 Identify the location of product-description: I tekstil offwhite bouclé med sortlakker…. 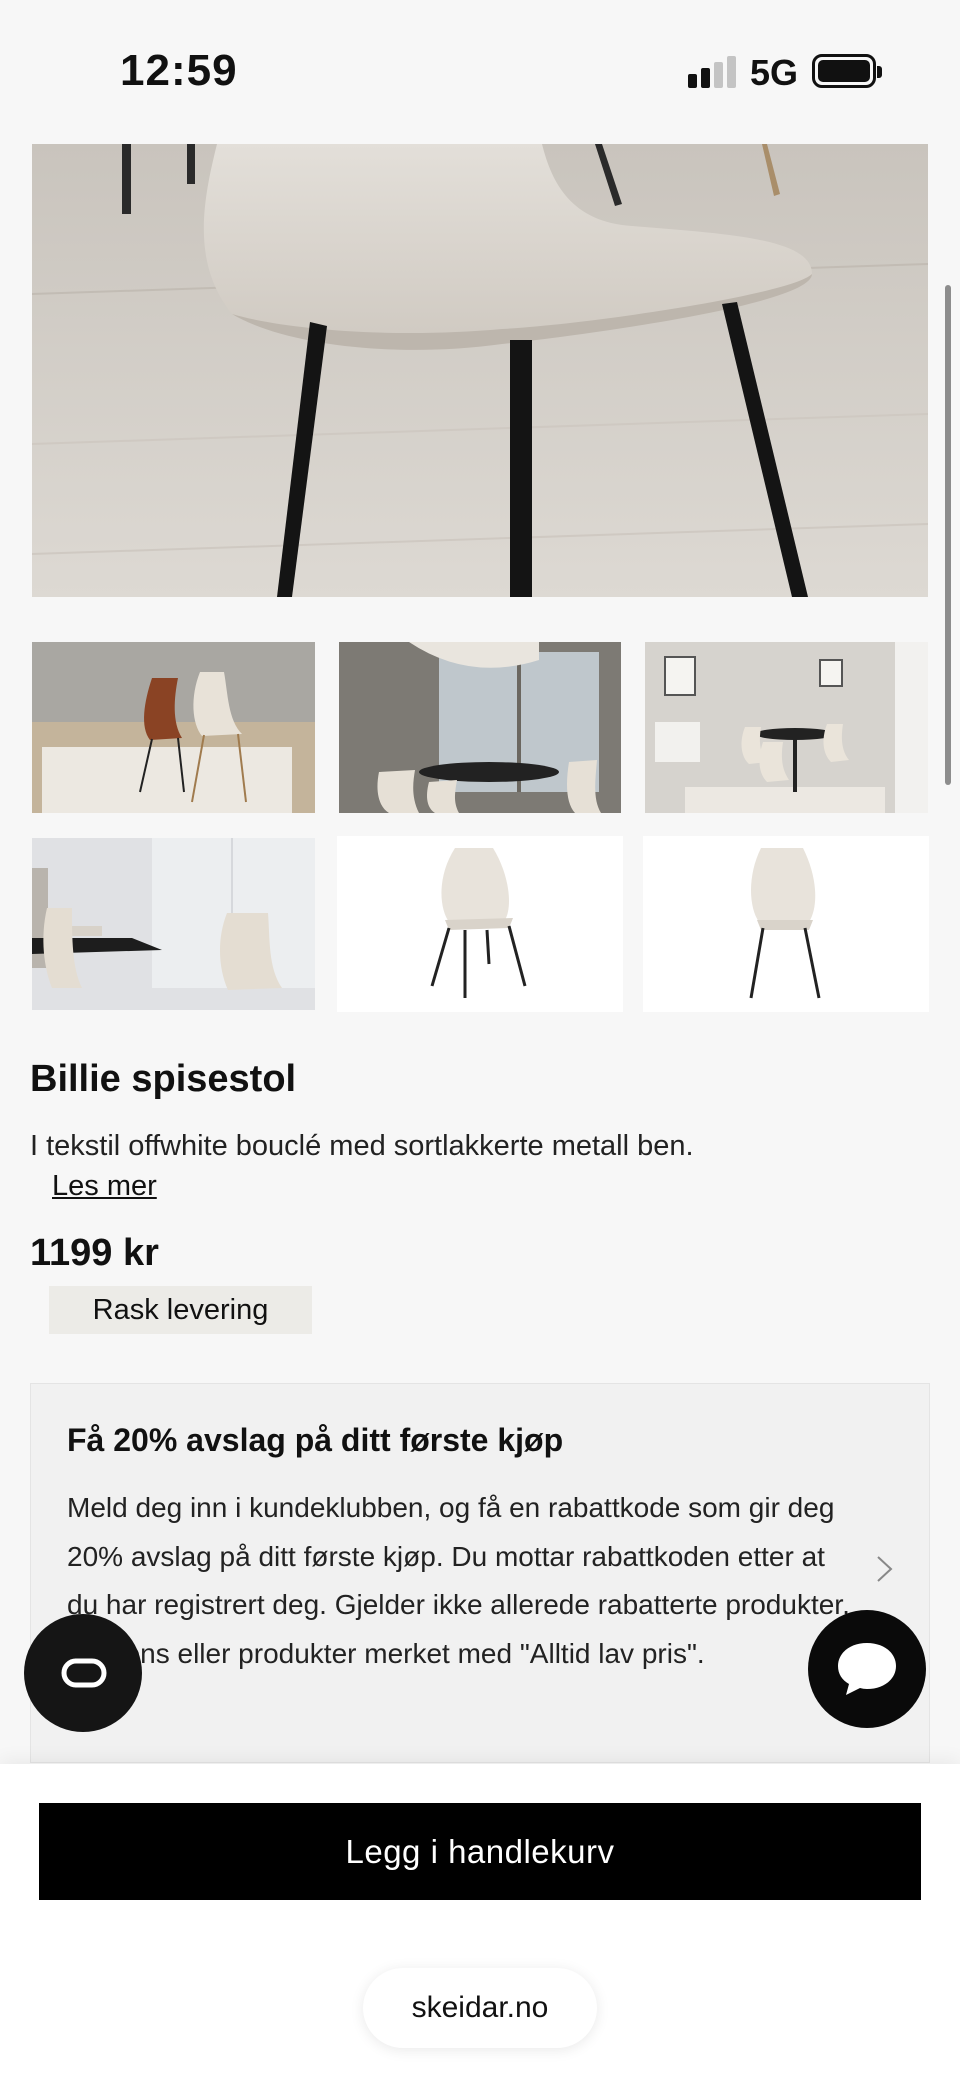
(390, 1166).